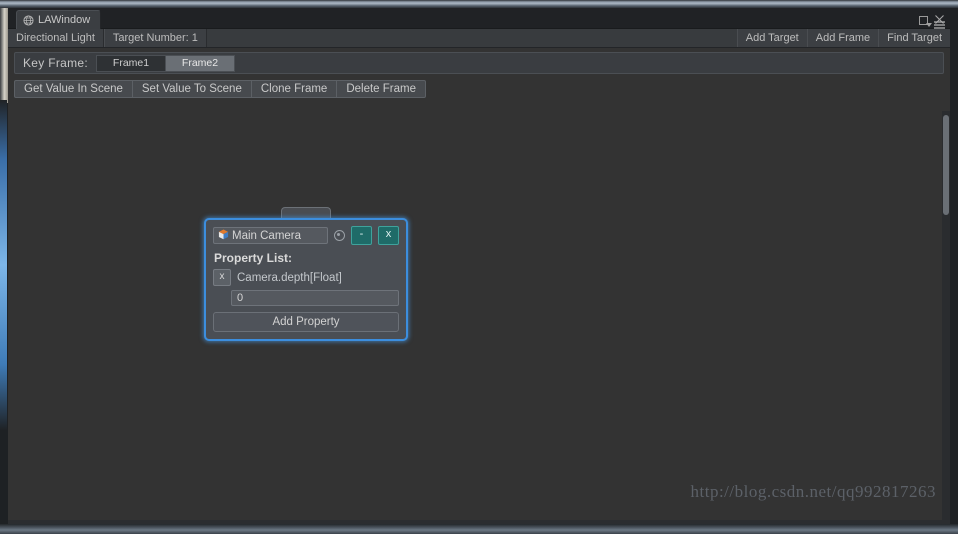 Image resolution: width=958 pixels, height=534 pixels. I want to click on button-get-value-in-scene: Get Value In Scene, so click(73, 89).